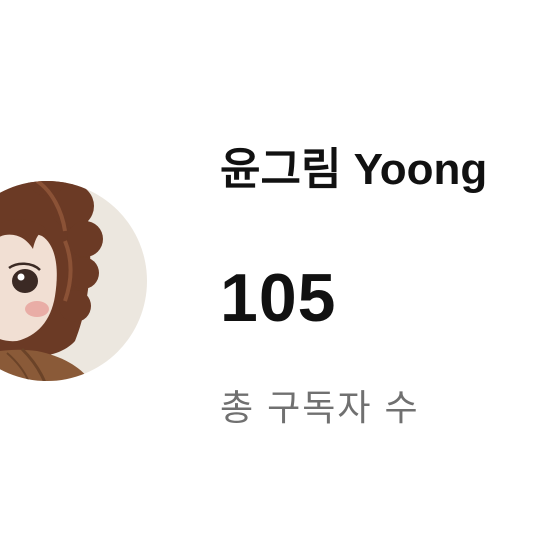  I want to click on subscriber-label: 총 구독자 수, so click(320, 407).